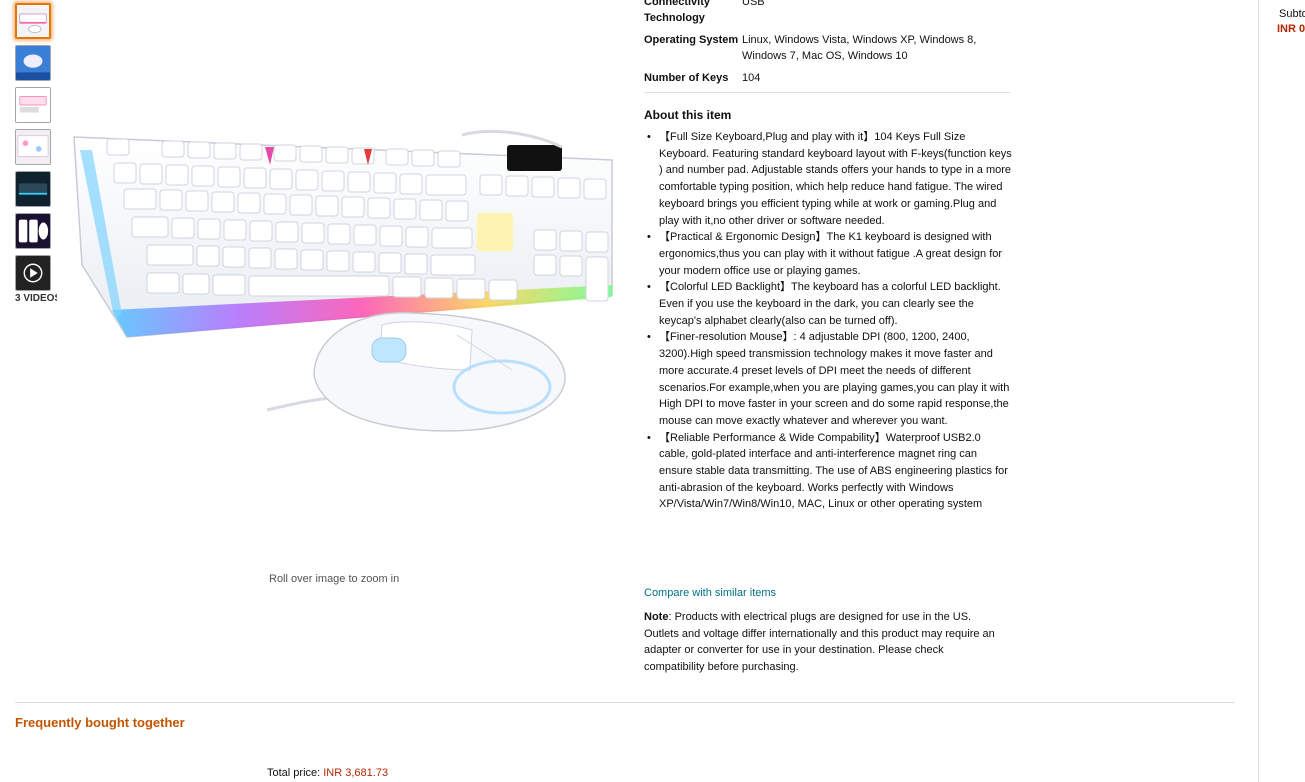 The width and height of the screenshot is (1305, 782). Describe the element at coordinates (36, 298) in the screenshot. I see `video-count-label: 3 VIDEOS` at that location.